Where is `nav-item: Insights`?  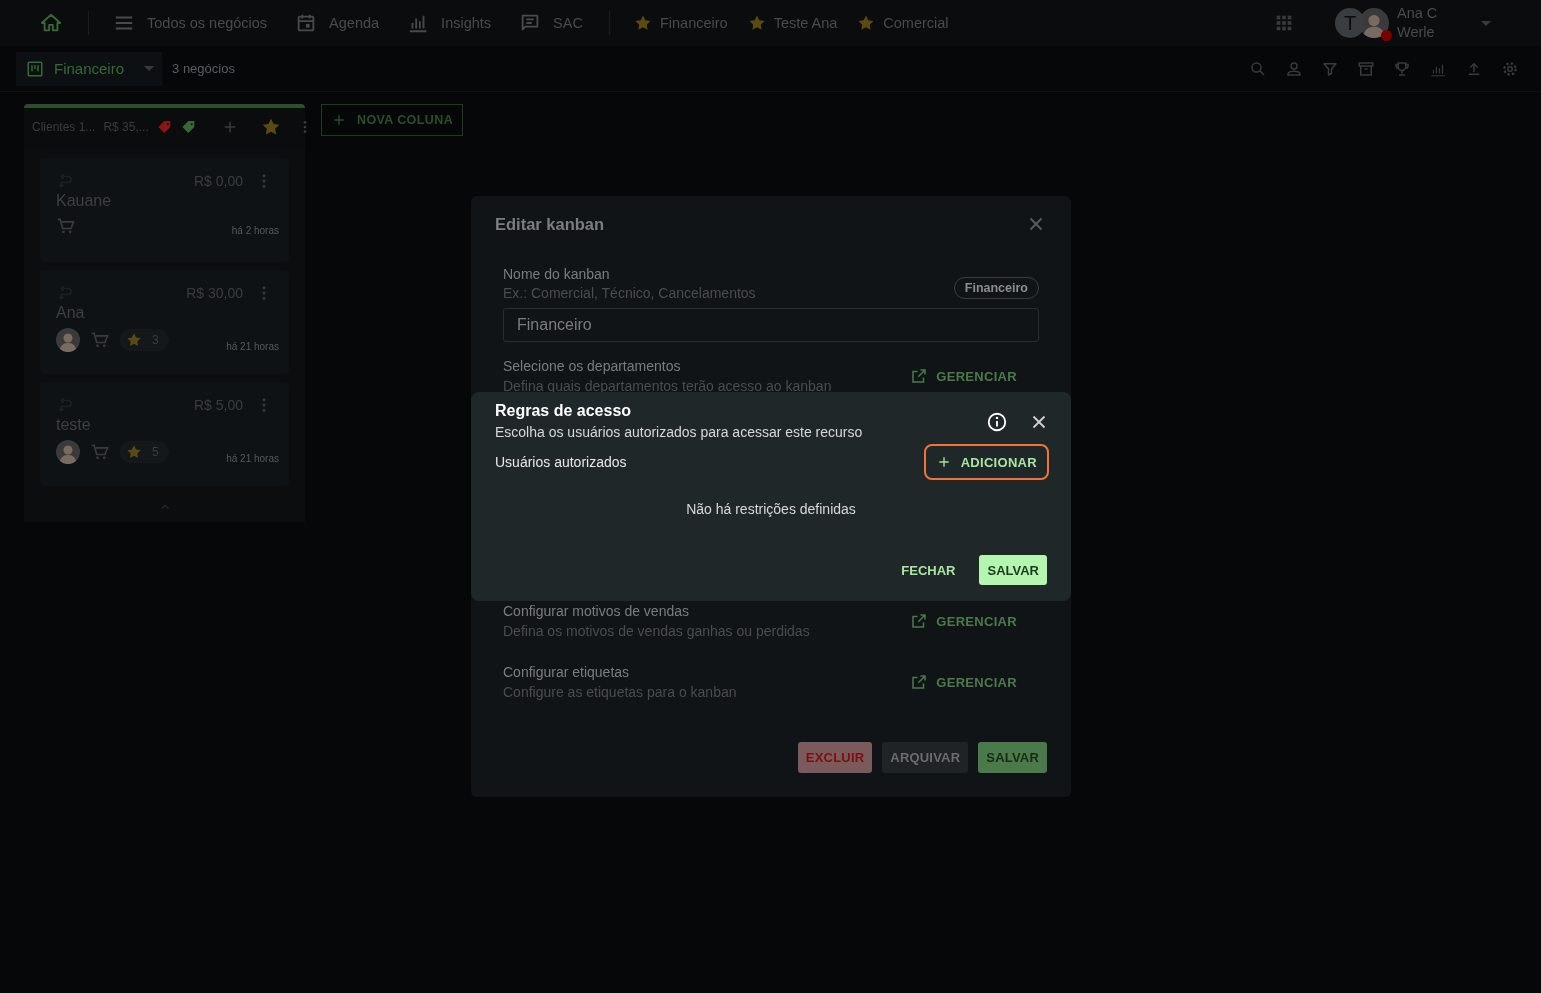
nav-item: Insights is located at coordinates (449, 23).